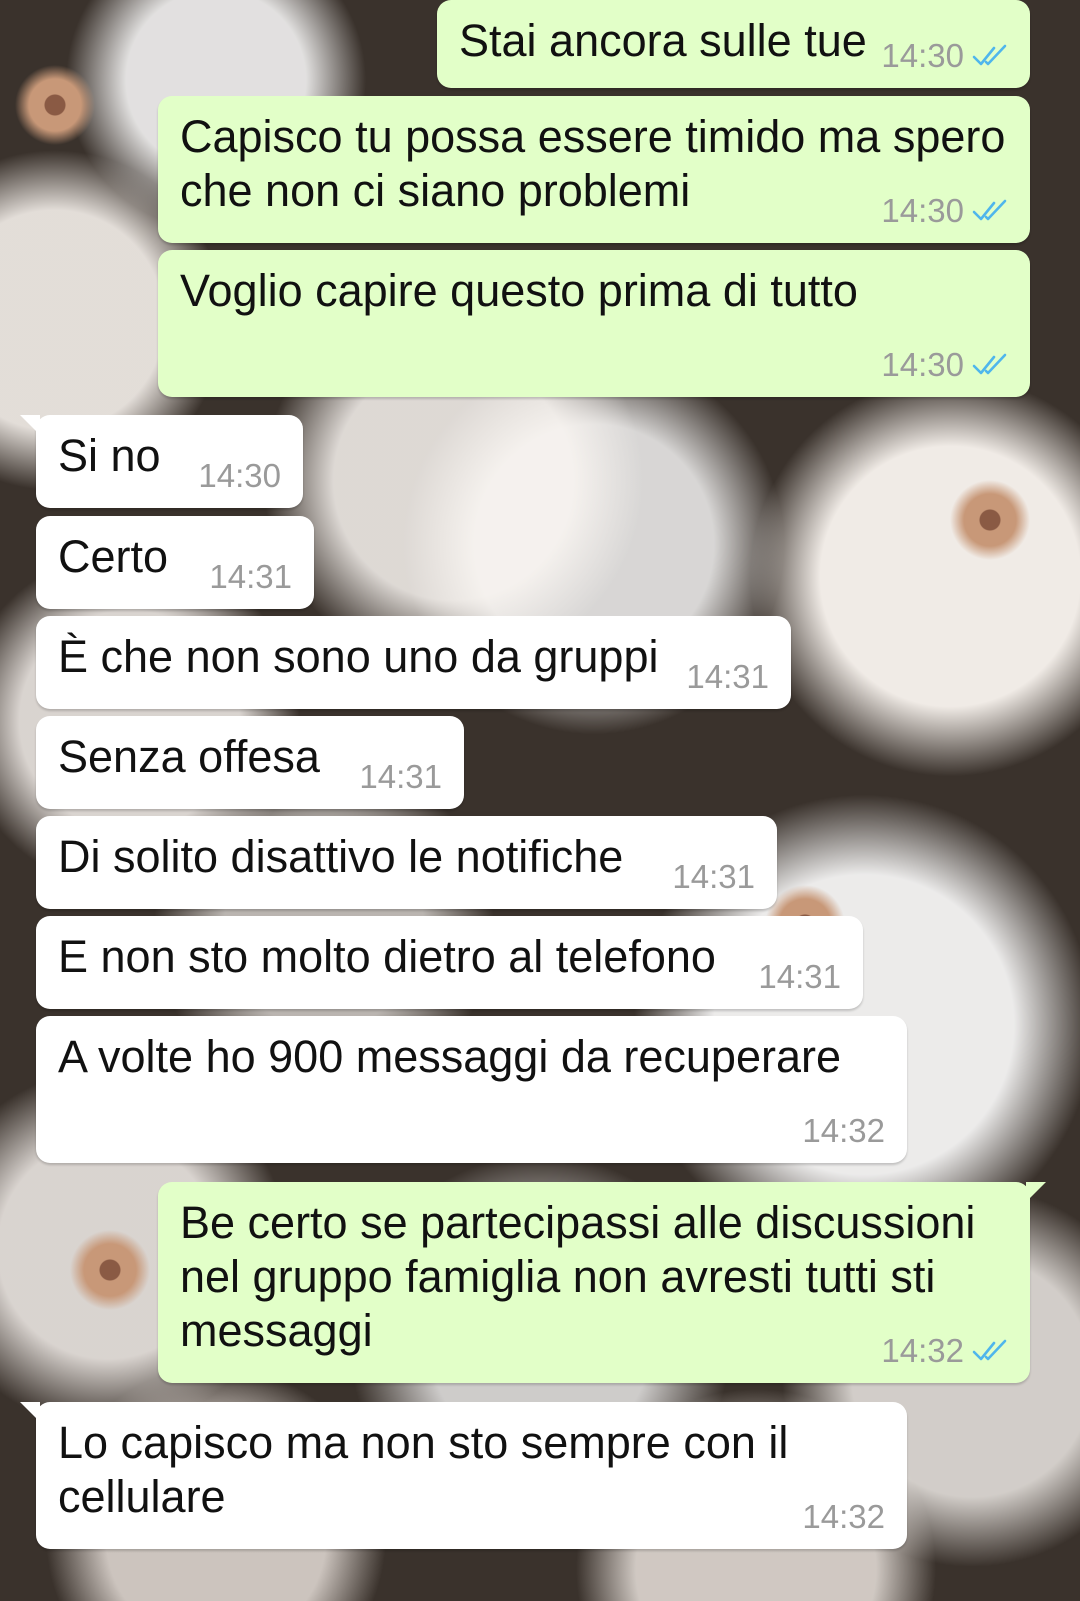 This screenshot has width=1080, height=1601. What do you see at coordinates (341, 856) in the screenshot?
I see `message-text: Di solito disattivo le notifiche` at bounding box center [341, 856].